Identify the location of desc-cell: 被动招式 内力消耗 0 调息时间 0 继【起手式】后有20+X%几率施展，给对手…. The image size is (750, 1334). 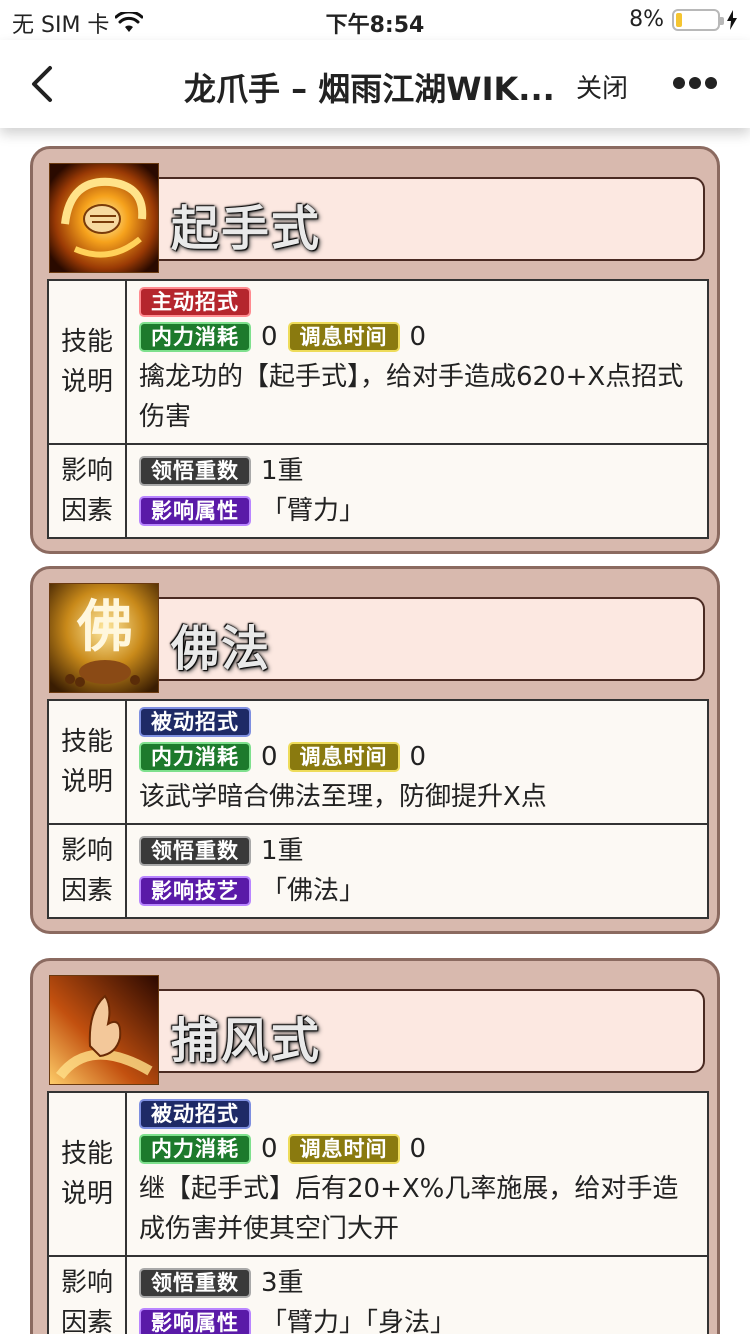
(417, 1174).